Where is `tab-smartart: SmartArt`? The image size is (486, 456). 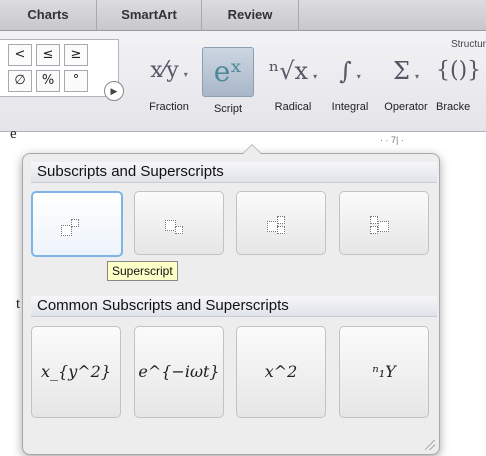 tab-smartart: SmartArt is located at coordinates (149, 15).